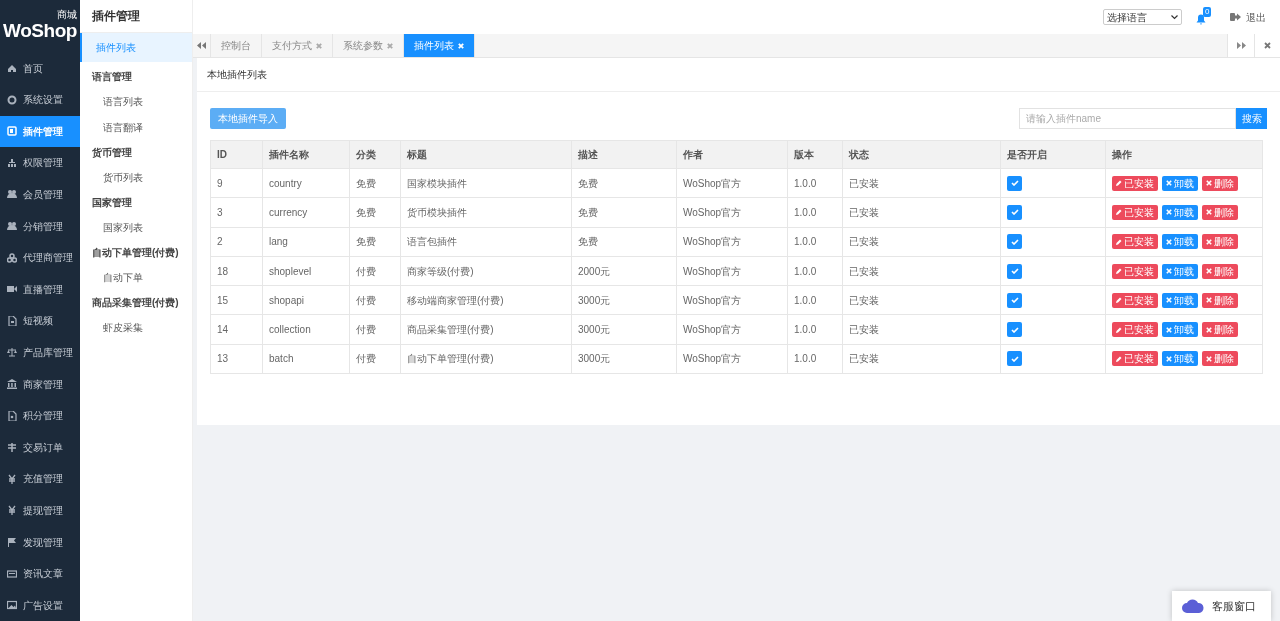  I want to click on table-cell: country, so click(306, 183).